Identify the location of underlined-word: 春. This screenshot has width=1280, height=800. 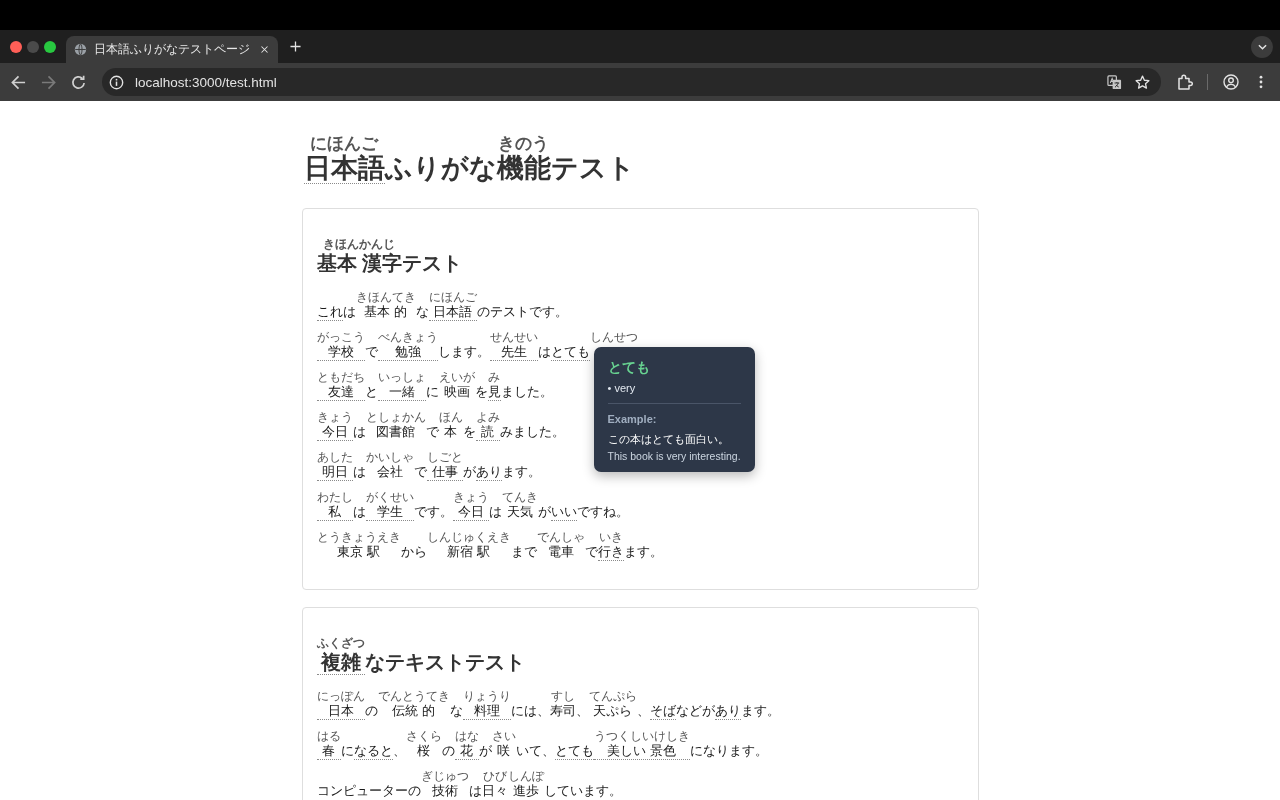
(328, 751).